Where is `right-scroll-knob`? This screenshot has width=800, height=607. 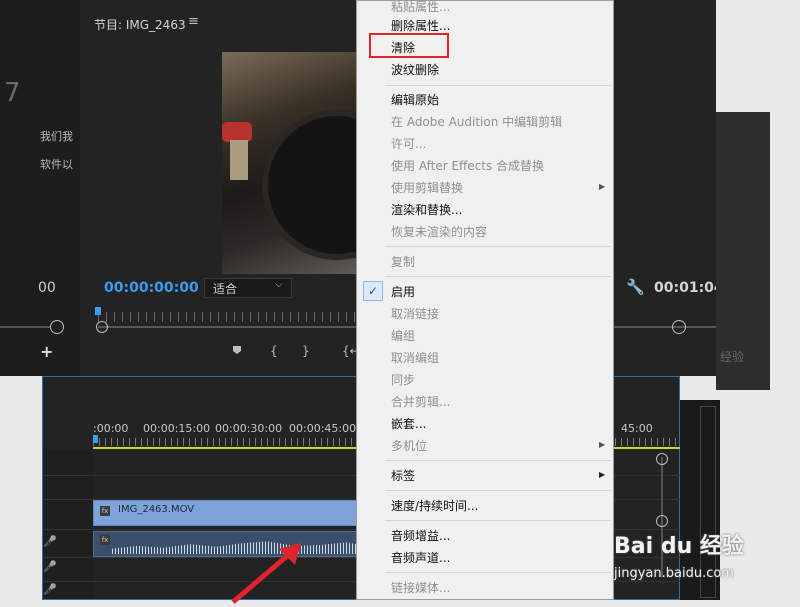 right-scroll-knob is located at coordinates (679, 327).